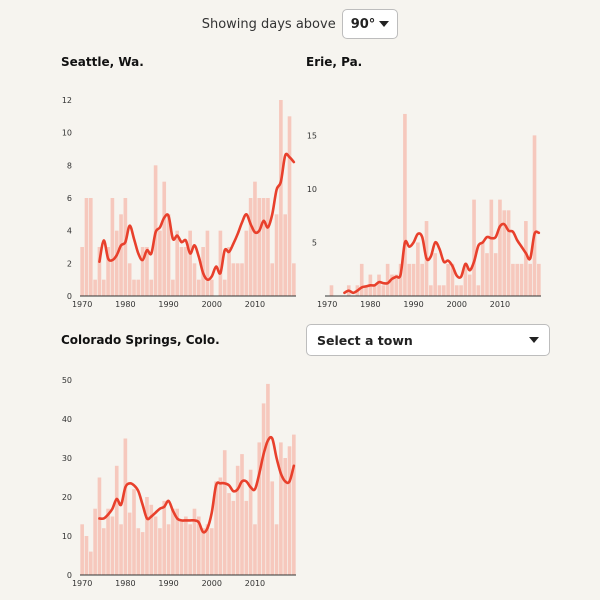  Describe the element at coordinates (67, 536) in the screenshot. I see `y-tick-label: 10` at that location.